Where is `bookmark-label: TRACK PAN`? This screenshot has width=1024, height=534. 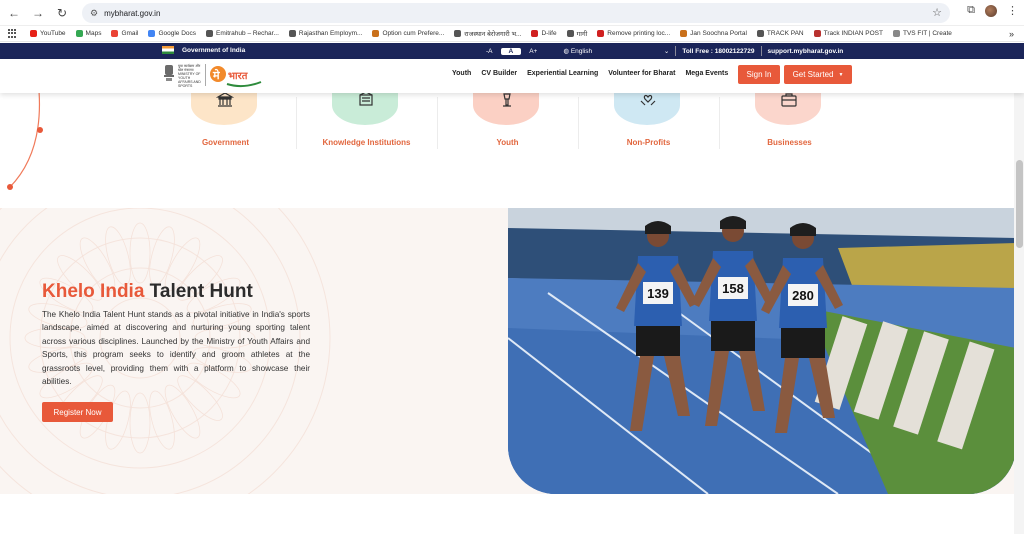
bookmark-label: TRACK PAN is located at coordinates (785, 33).